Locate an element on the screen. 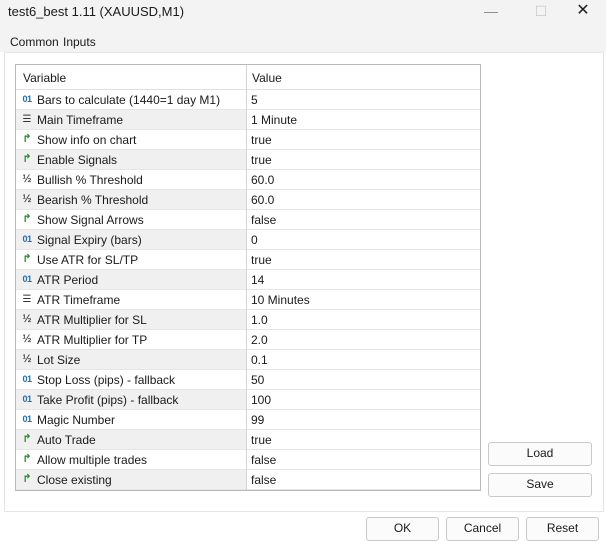  variable-cell: ½ Lot Size is located at coordinates (131, 360).